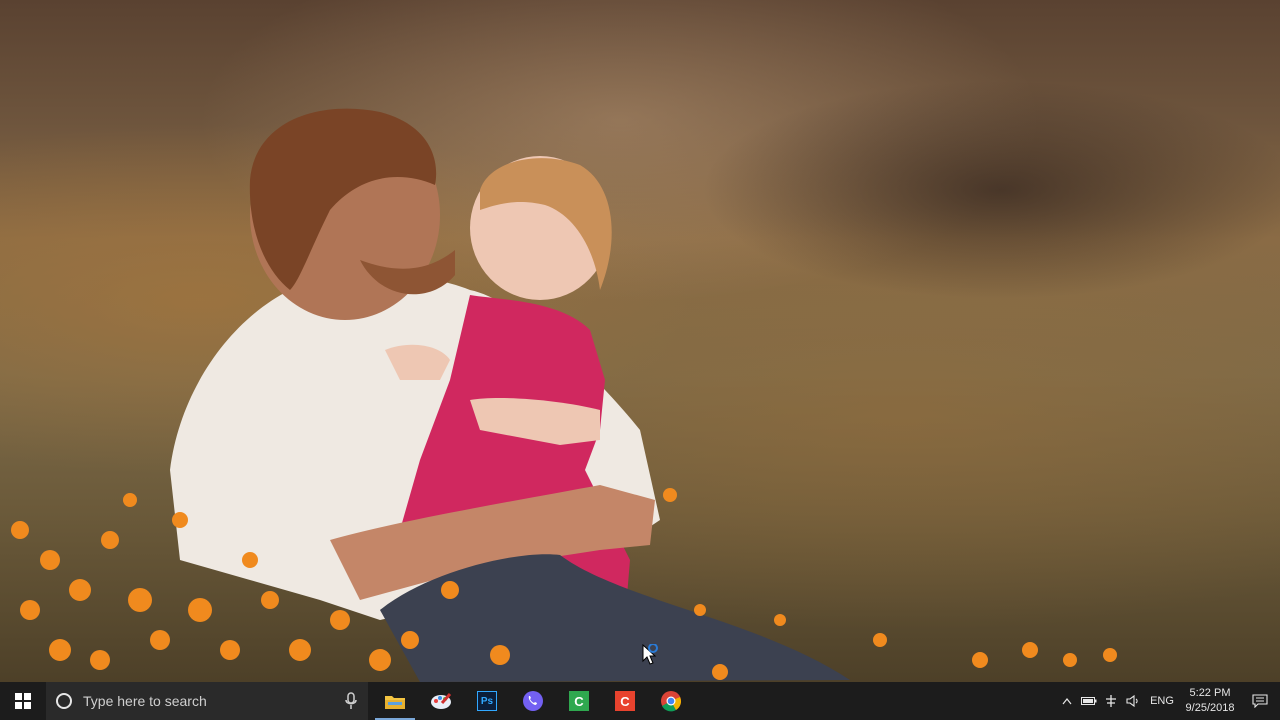 This screenshot has height=720, width=1280. I want to click on system-tray: ENG 5:22 PM 9/25/2018, so click(1168, 701).